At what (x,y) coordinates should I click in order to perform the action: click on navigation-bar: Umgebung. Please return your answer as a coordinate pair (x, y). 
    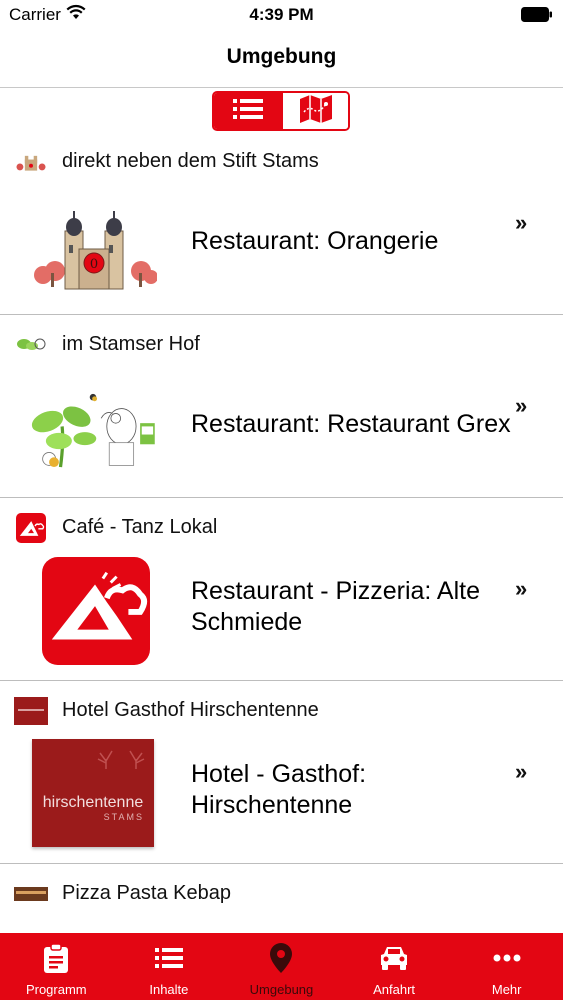
    Looking at the image, I should click on (281, 59).